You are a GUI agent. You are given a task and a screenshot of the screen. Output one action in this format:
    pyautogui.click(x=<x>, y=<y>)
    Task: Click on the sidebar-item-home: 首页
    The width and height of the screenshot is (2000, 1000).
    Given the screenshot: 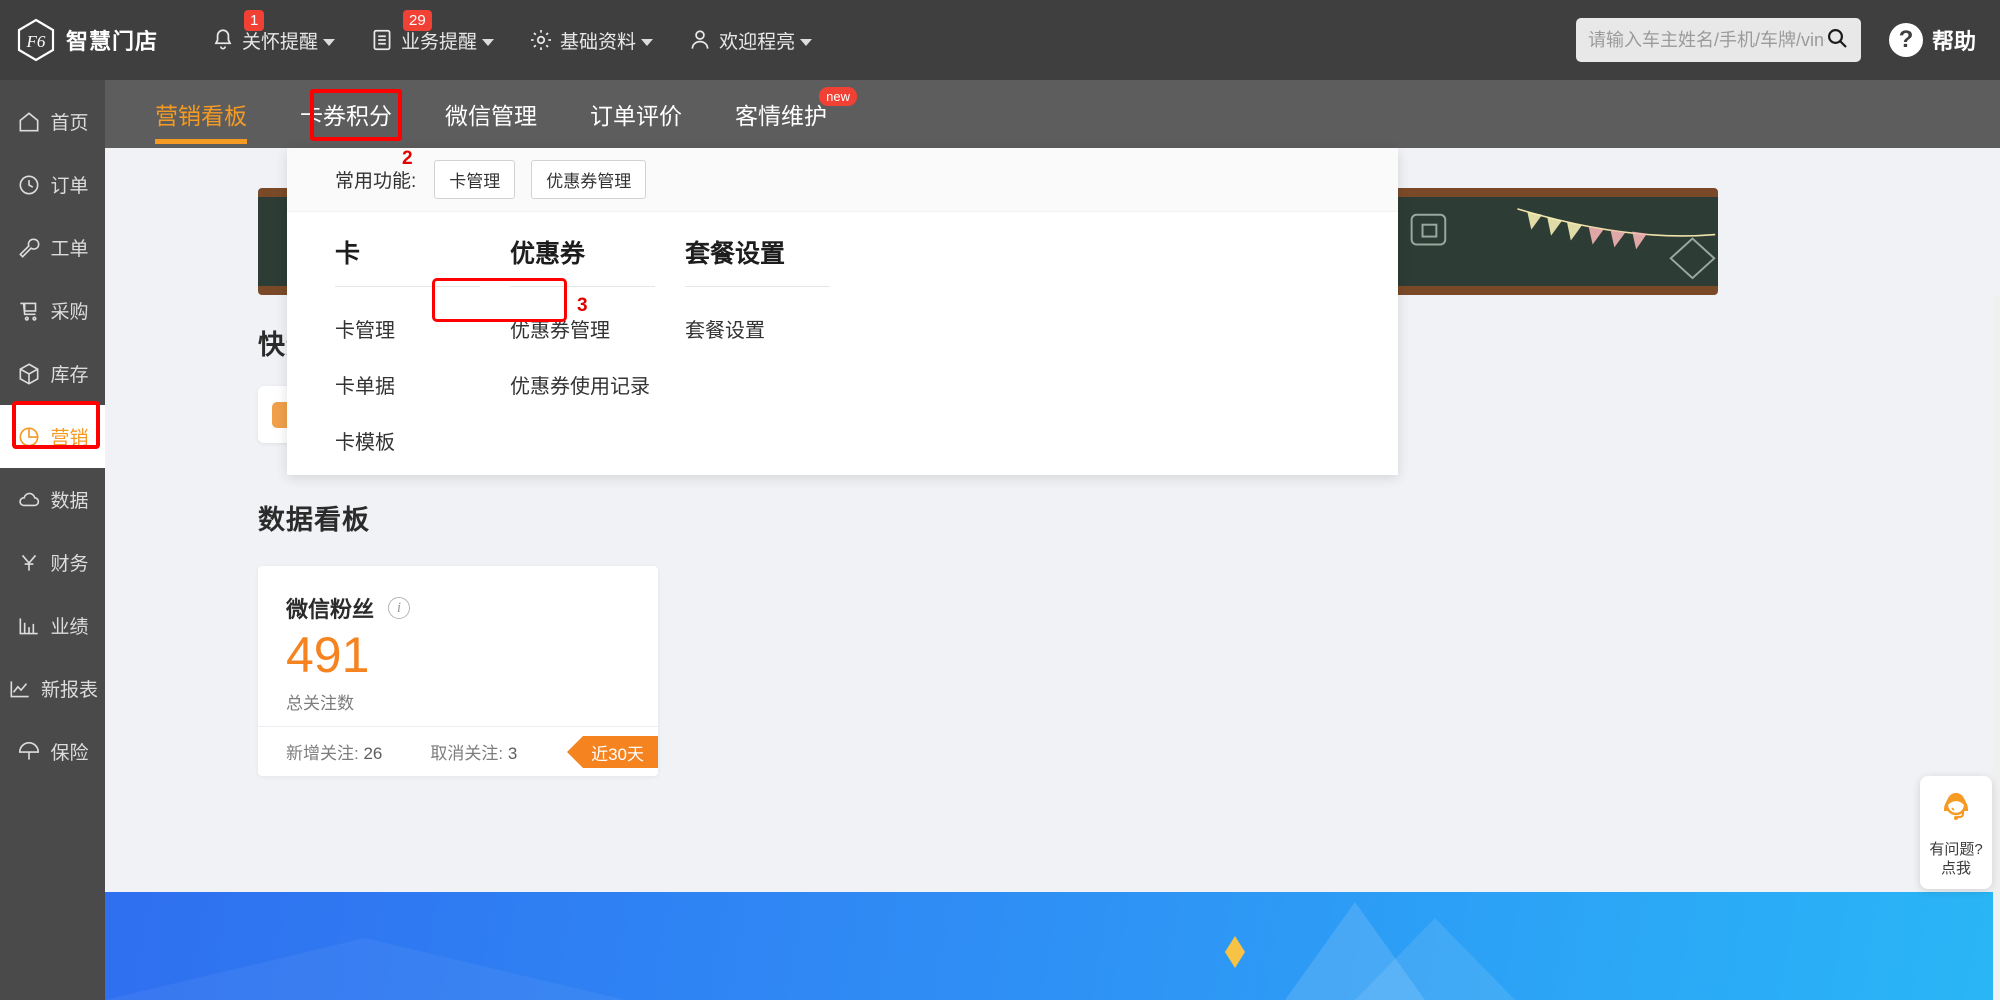 What is the action you would take?
    pyautogui.click(x=52, y=121)
    